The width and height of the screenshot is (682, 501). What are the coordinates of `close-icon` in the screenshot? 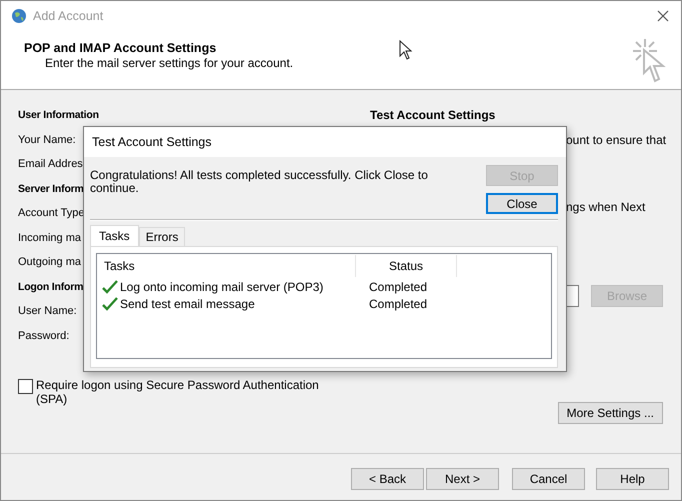 It's located at (663, 16).